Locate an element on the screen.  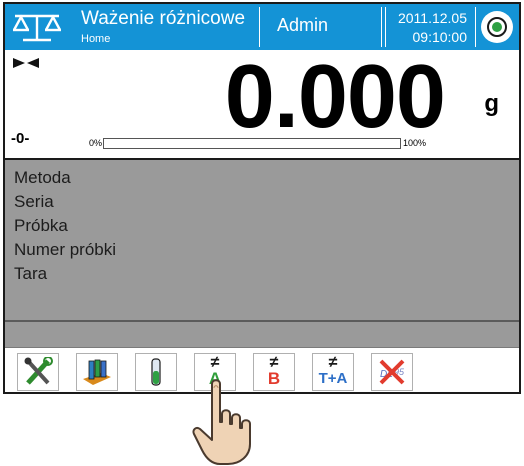
single-tube-icon is located at coordinates (156, 372).